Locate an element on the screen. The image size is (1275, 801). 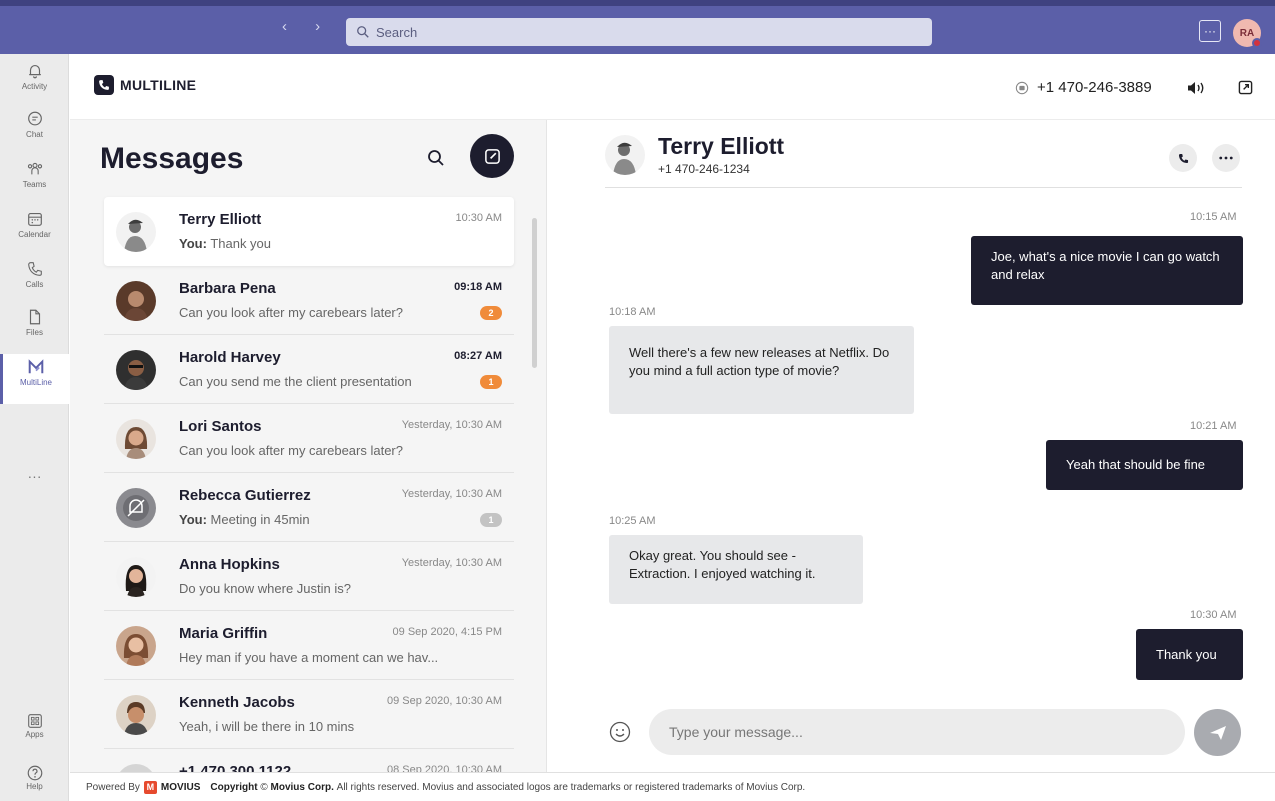
rail-label: Calls is located at coordinates (34, 284).